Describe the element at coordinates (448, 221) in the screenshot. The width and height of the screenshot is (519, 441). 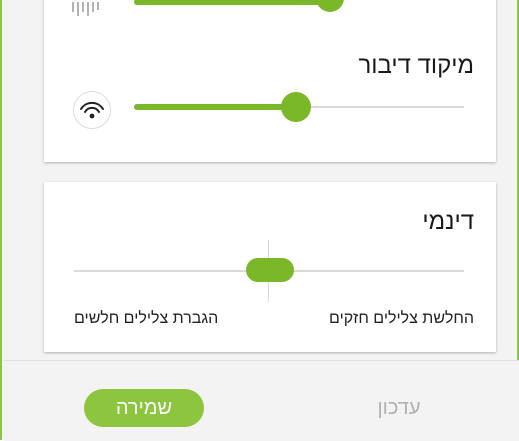
I see `dynamic-title: דינמי` at that location.